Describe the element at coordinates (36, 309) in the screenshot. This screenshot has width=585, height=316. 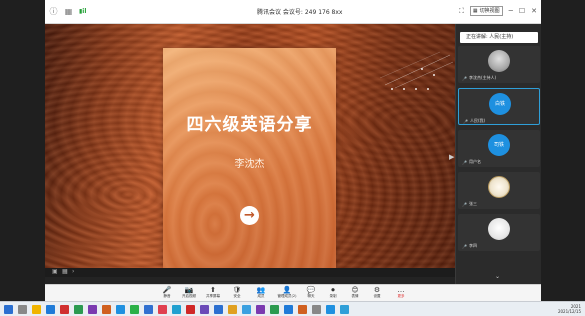
I see `folder-icon` at that location.